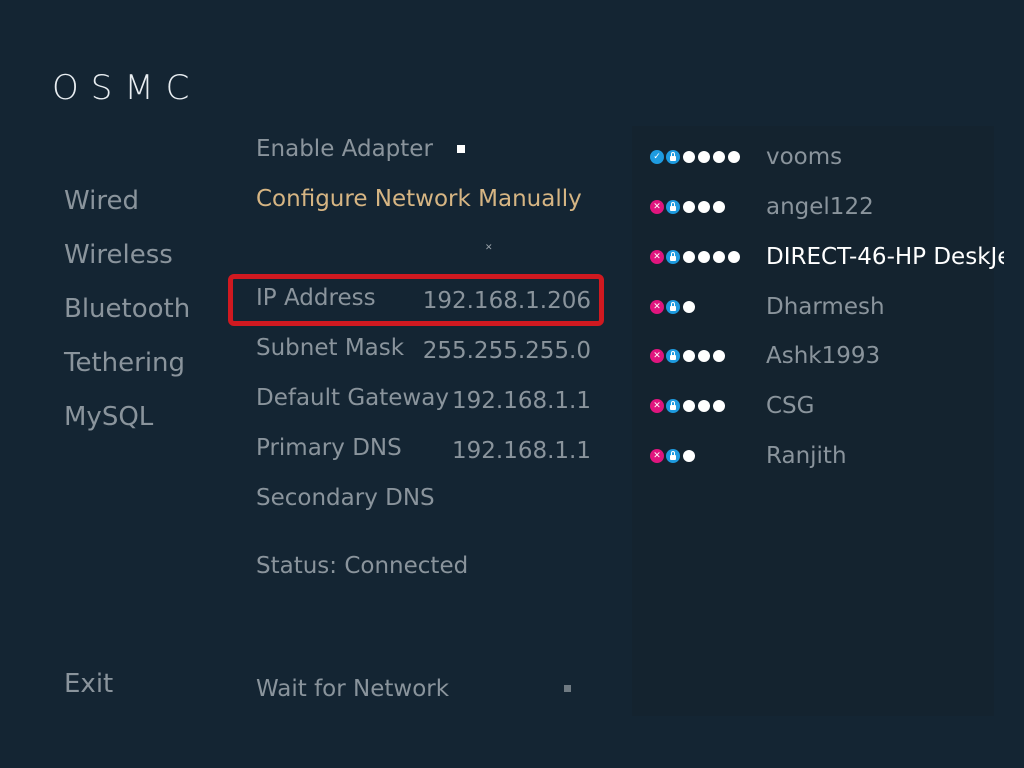 Image resolution: width=1024 pixels, height=768 pixels. What do you see at coordinates (885, 257) in the screenshot?
I see `network-name: DIRECT-46-HP DeskJet 55` at bounding box center [885, 257].